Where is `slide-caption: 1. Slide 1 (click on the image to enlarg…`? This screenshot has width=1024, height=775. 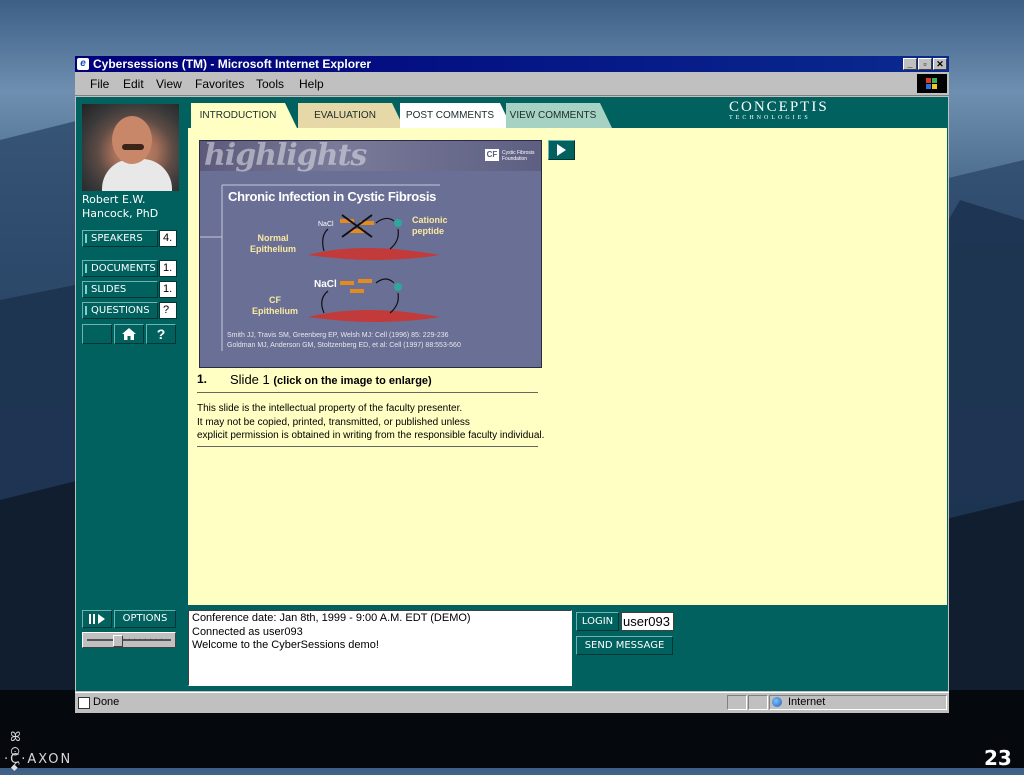
slide-caption: 1. Slide 1 (click on the image to enlarg… is located at coordinates (314, 379).